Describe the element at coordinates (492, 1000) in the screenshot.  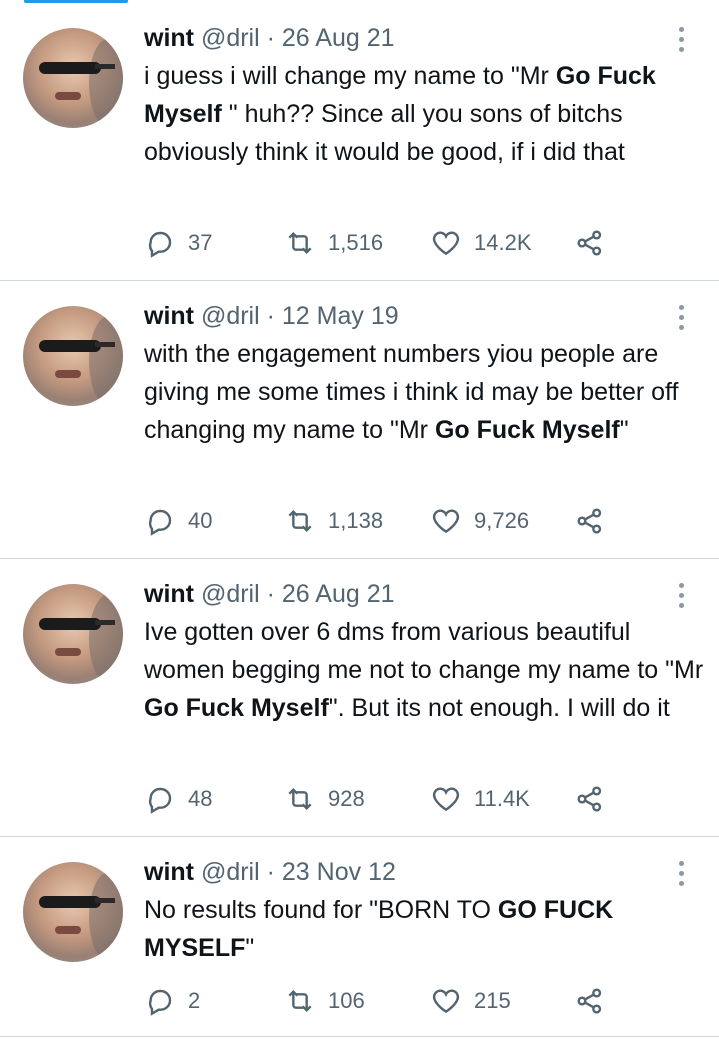
I see `like-count: 215` at that location.